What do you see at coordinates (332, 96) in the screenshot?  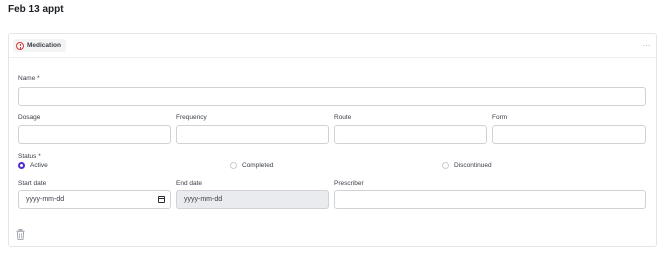 I see `name-input` at bounding box center [332, 96].